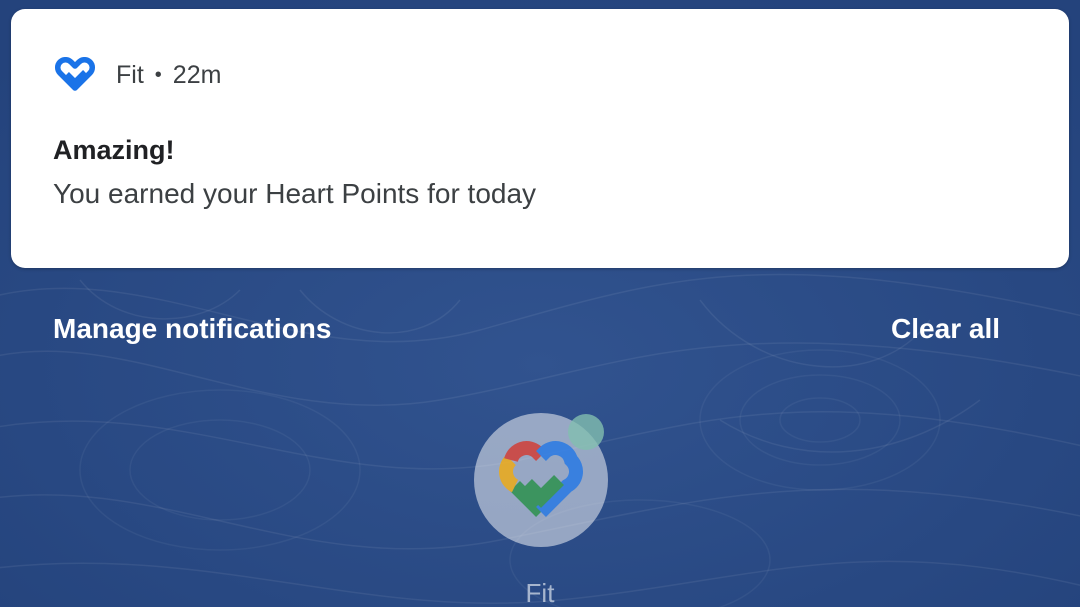 The width and height of the screenshot is (1080, 607). Describe the element at coordinates (540, 592) in the screenshot. I see `home-app-label: Fit` at that location.